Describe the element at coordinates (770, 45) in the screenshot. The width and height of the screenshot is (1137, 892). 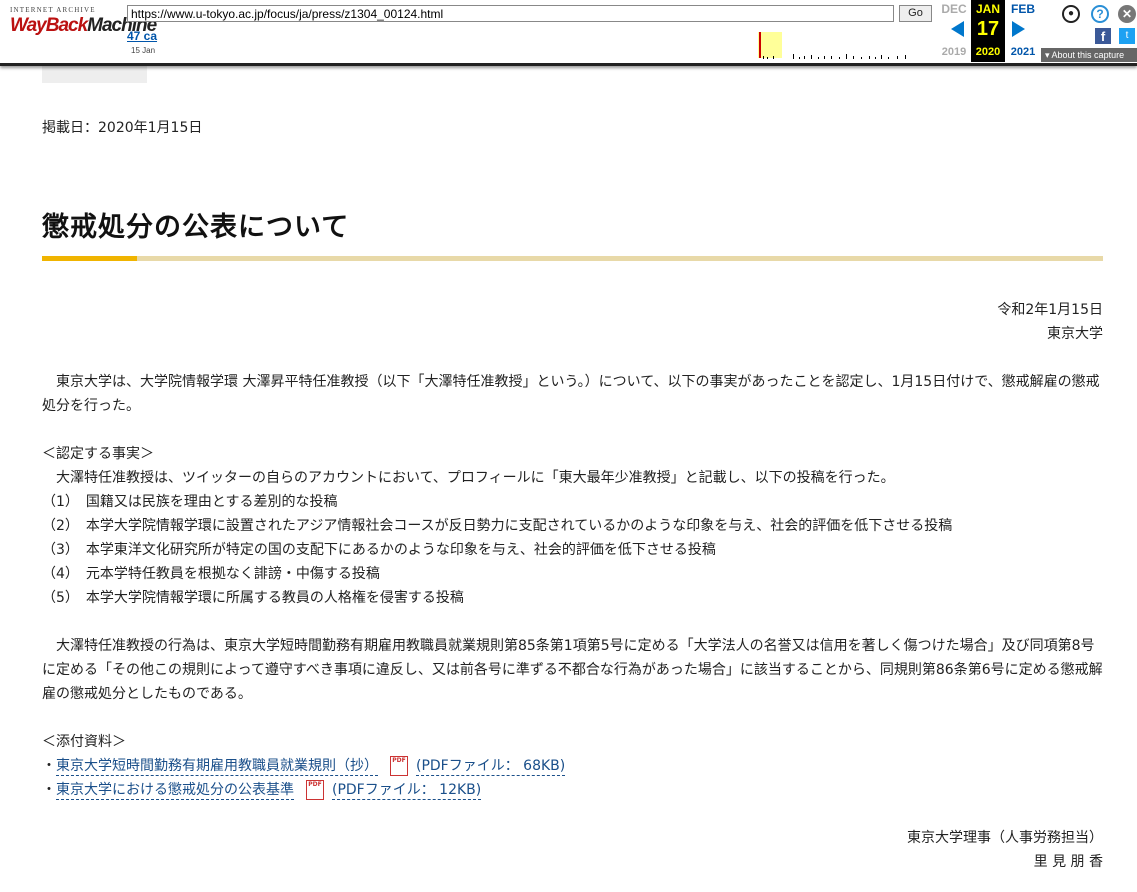
I see `sparkline-highlight` at that location.